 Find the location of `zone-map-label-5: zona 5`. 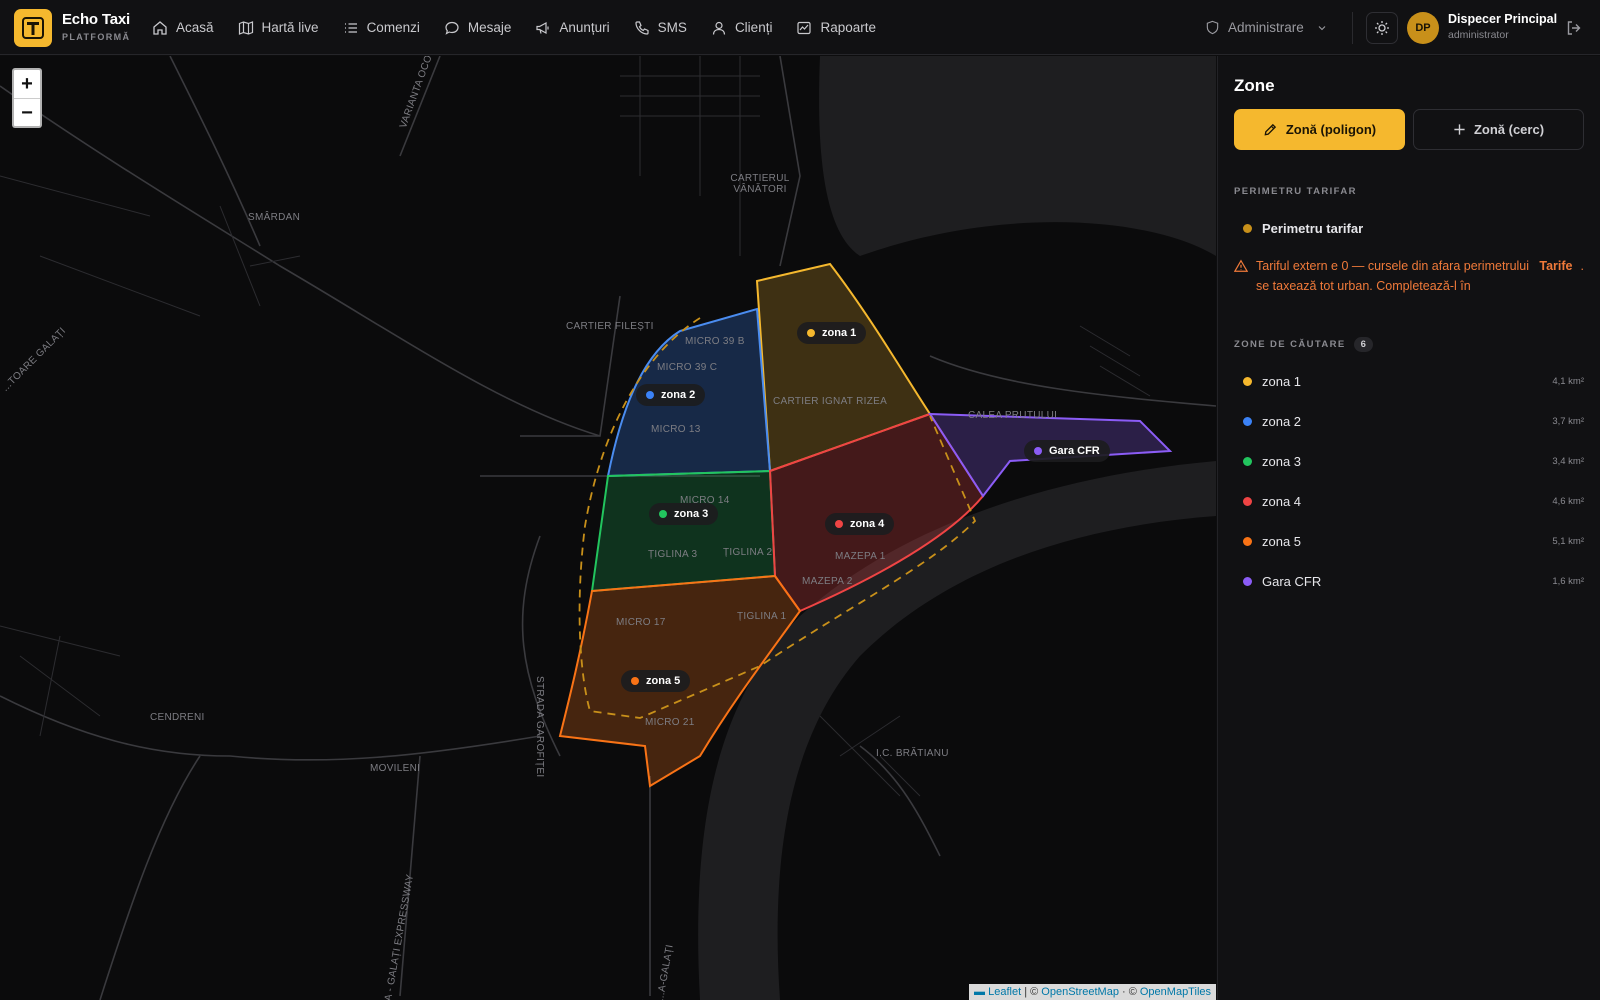

zone-map-label-5: zona 5 is located at coordinates (656, 681).